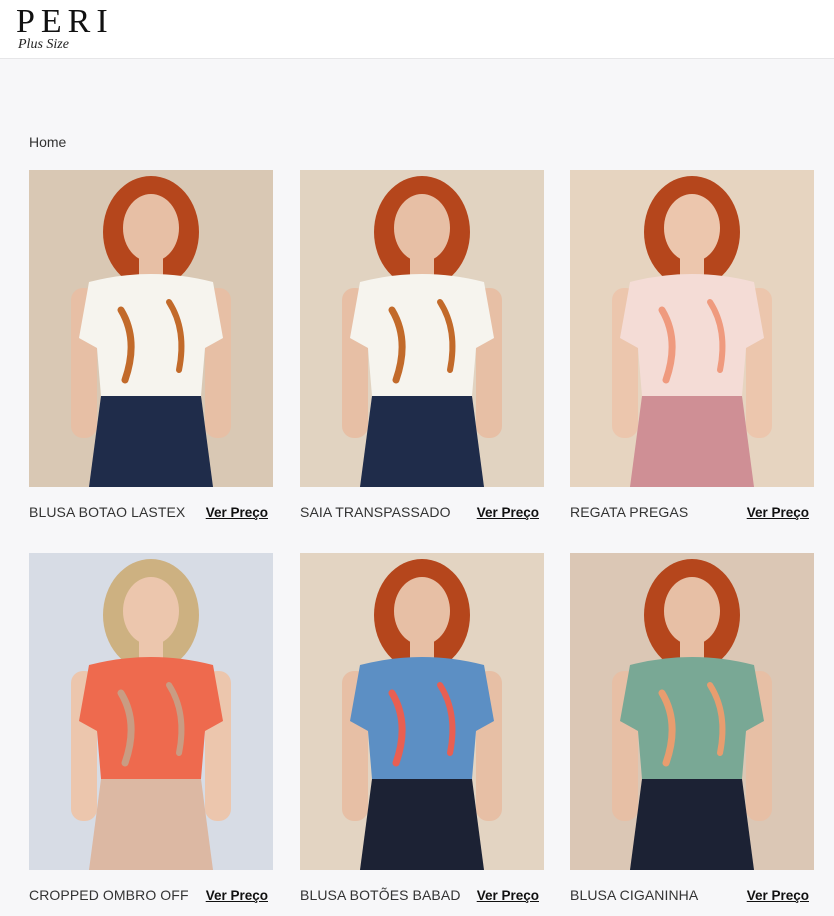 The height and width of the screenshot is (916, 834). What do you see at coordinates (107, 512) in the screenshot?
I see `product-name: BLUSA BOTAO LASTEX` at bounding box center [107, 512].